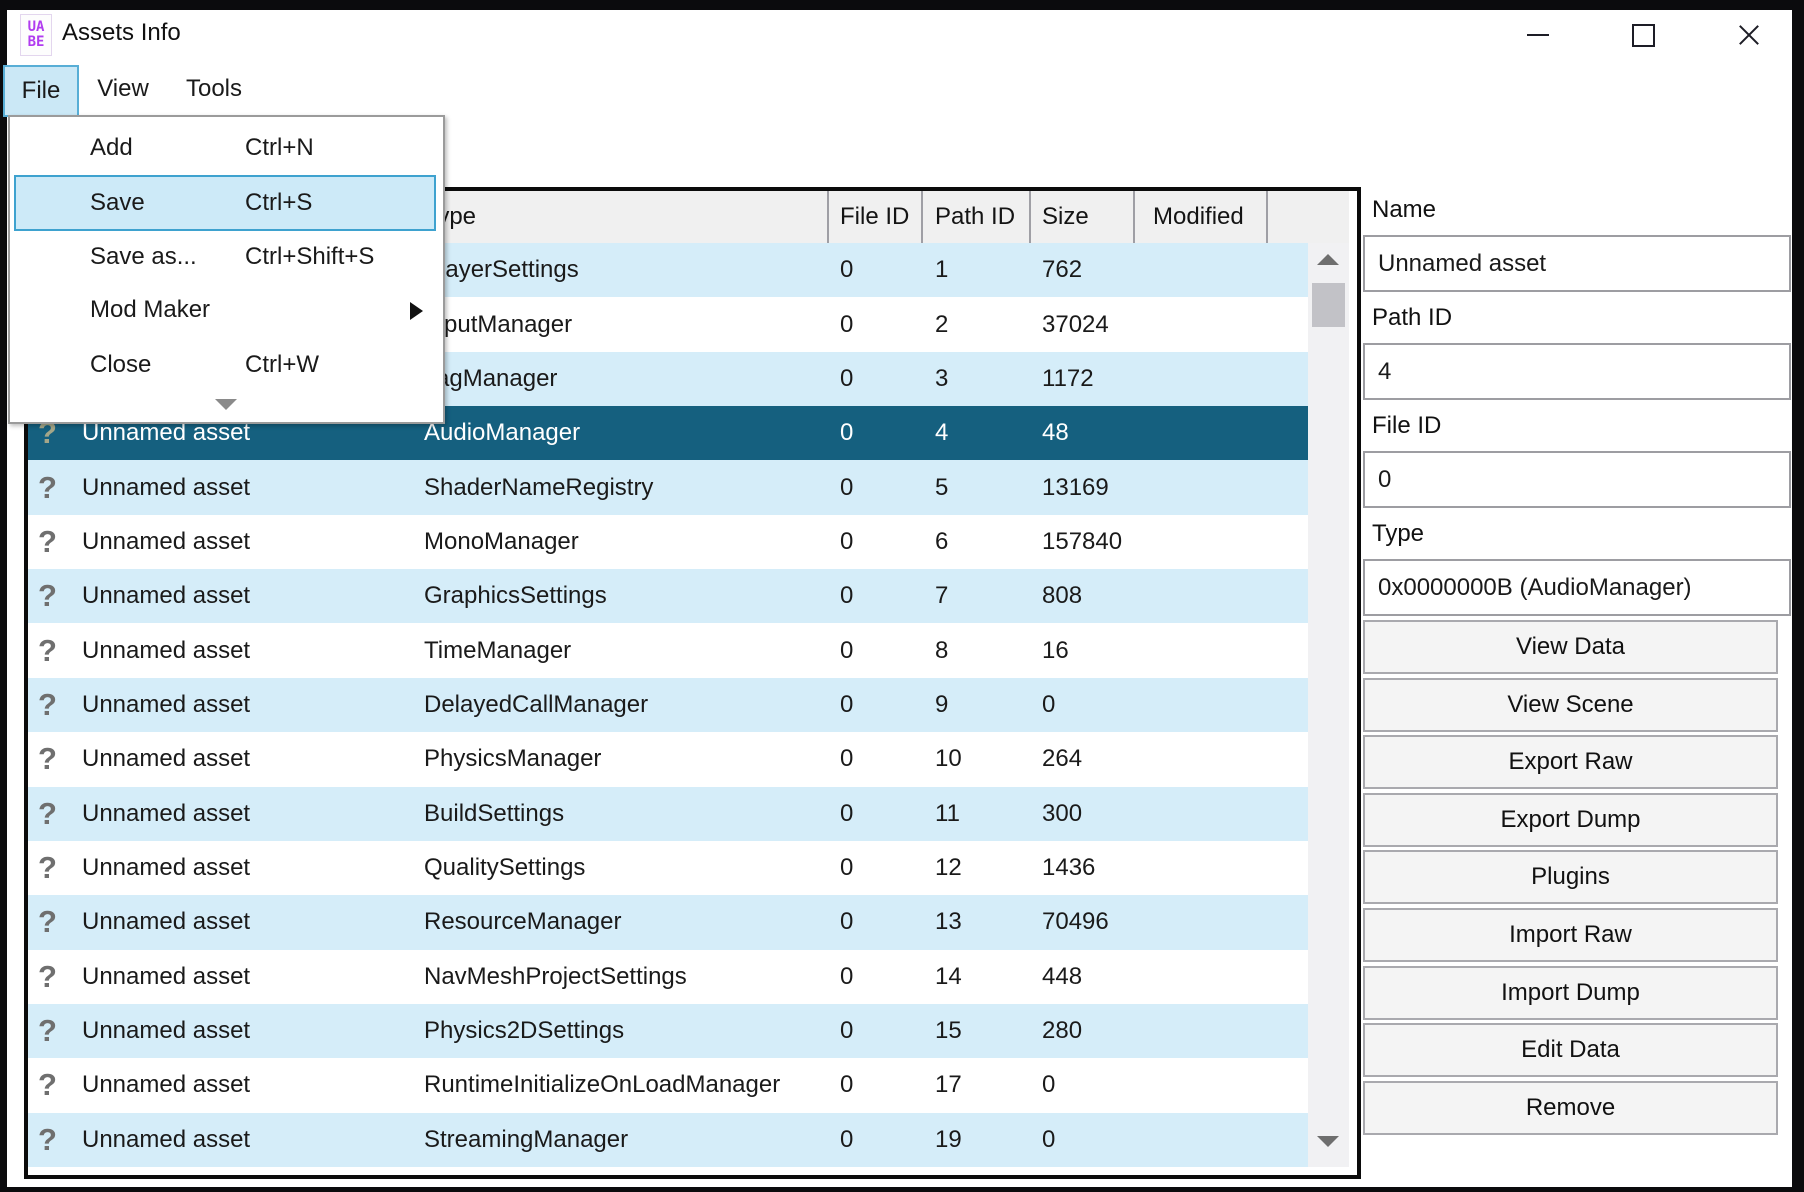  I want to click on row-path-id: 8, so click(942, 650).